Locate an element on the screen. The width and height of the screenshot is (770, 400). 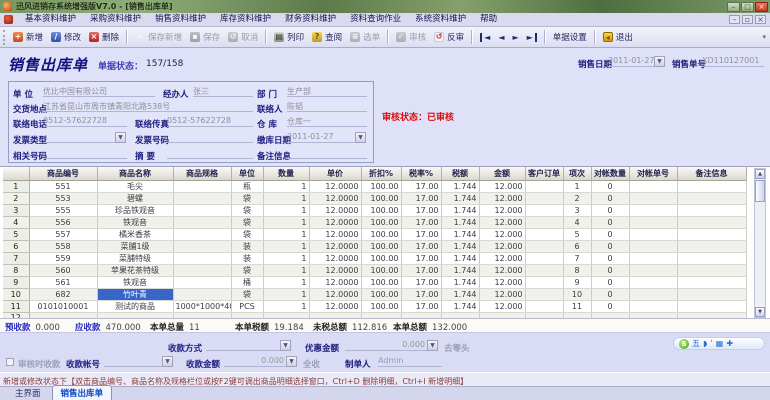
cell-name: 测试的商品 is located at coordinates (135, 306).